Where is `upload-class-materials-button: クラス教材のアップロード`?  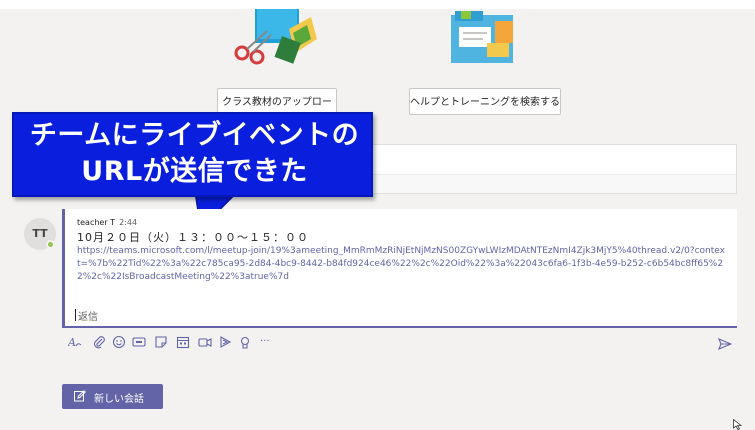 upload-class-materials-button: クラス教材のアップロード is located at coordinates (277, 111).